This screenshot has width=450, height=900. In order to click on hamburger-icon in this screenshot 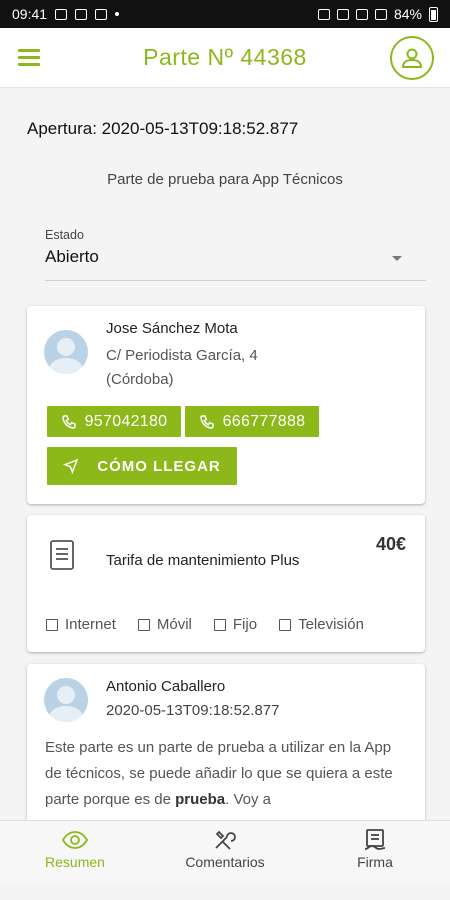, I will do `click(29, 58)`.